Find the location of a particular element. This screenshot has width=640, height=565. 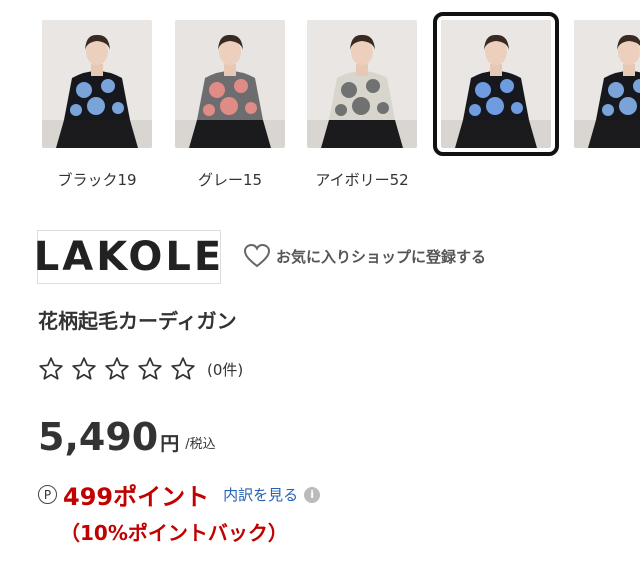

heart-outline-icon is located at coordinates (257, 256).